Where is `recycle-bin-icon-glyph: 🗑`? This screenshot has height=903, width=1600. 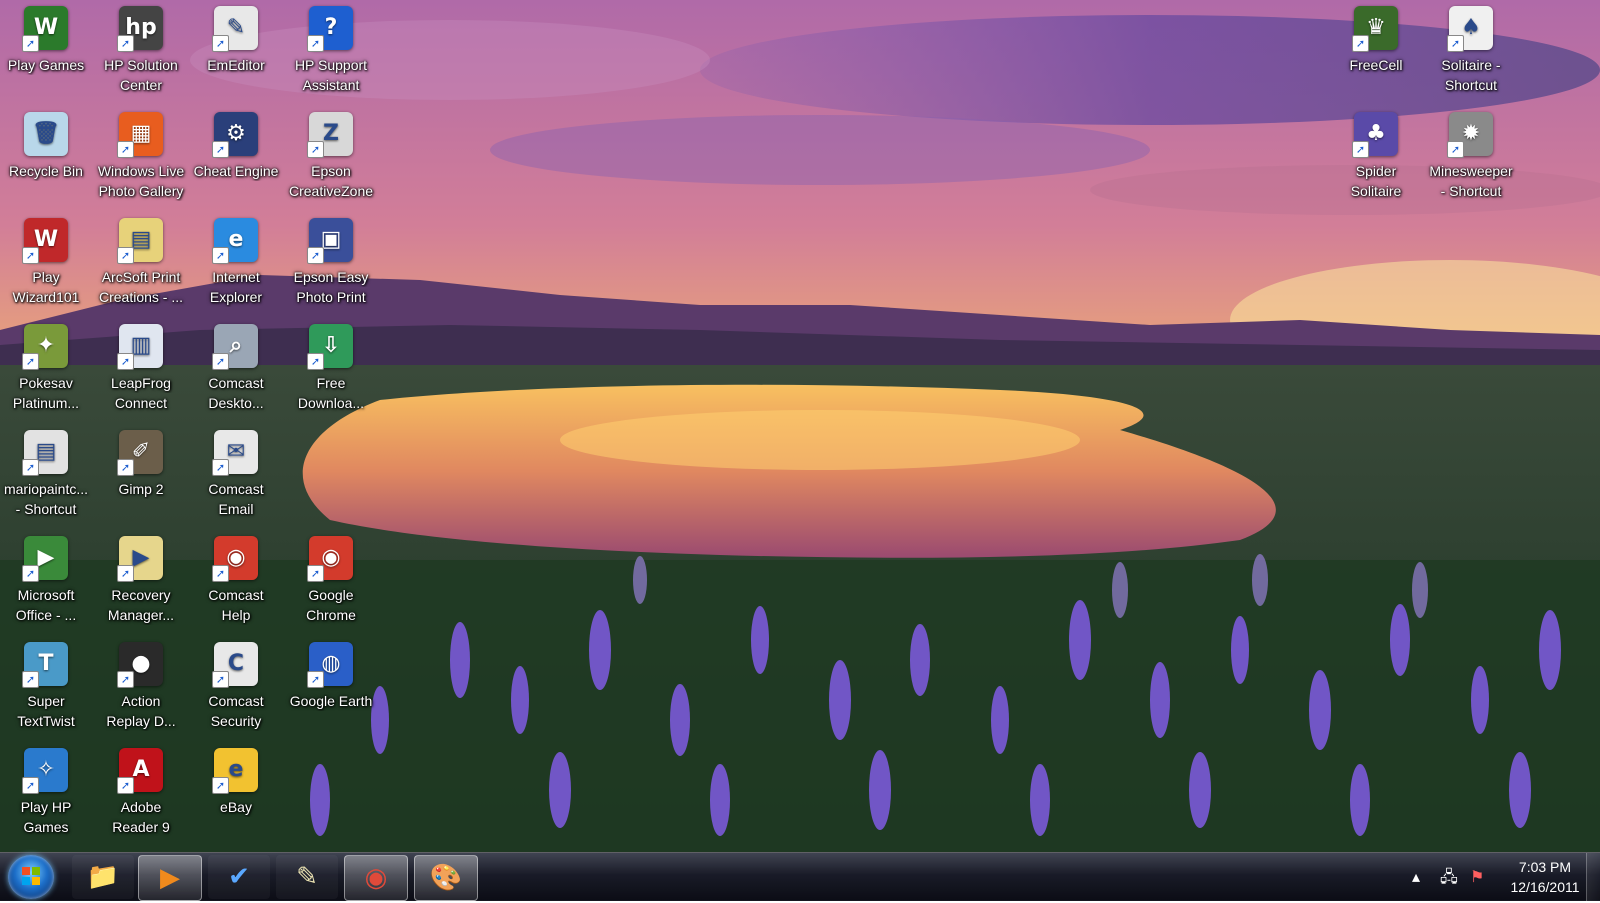 recycle-bin-icon-glyph: 🗑 is located at coordinates (46, 133).